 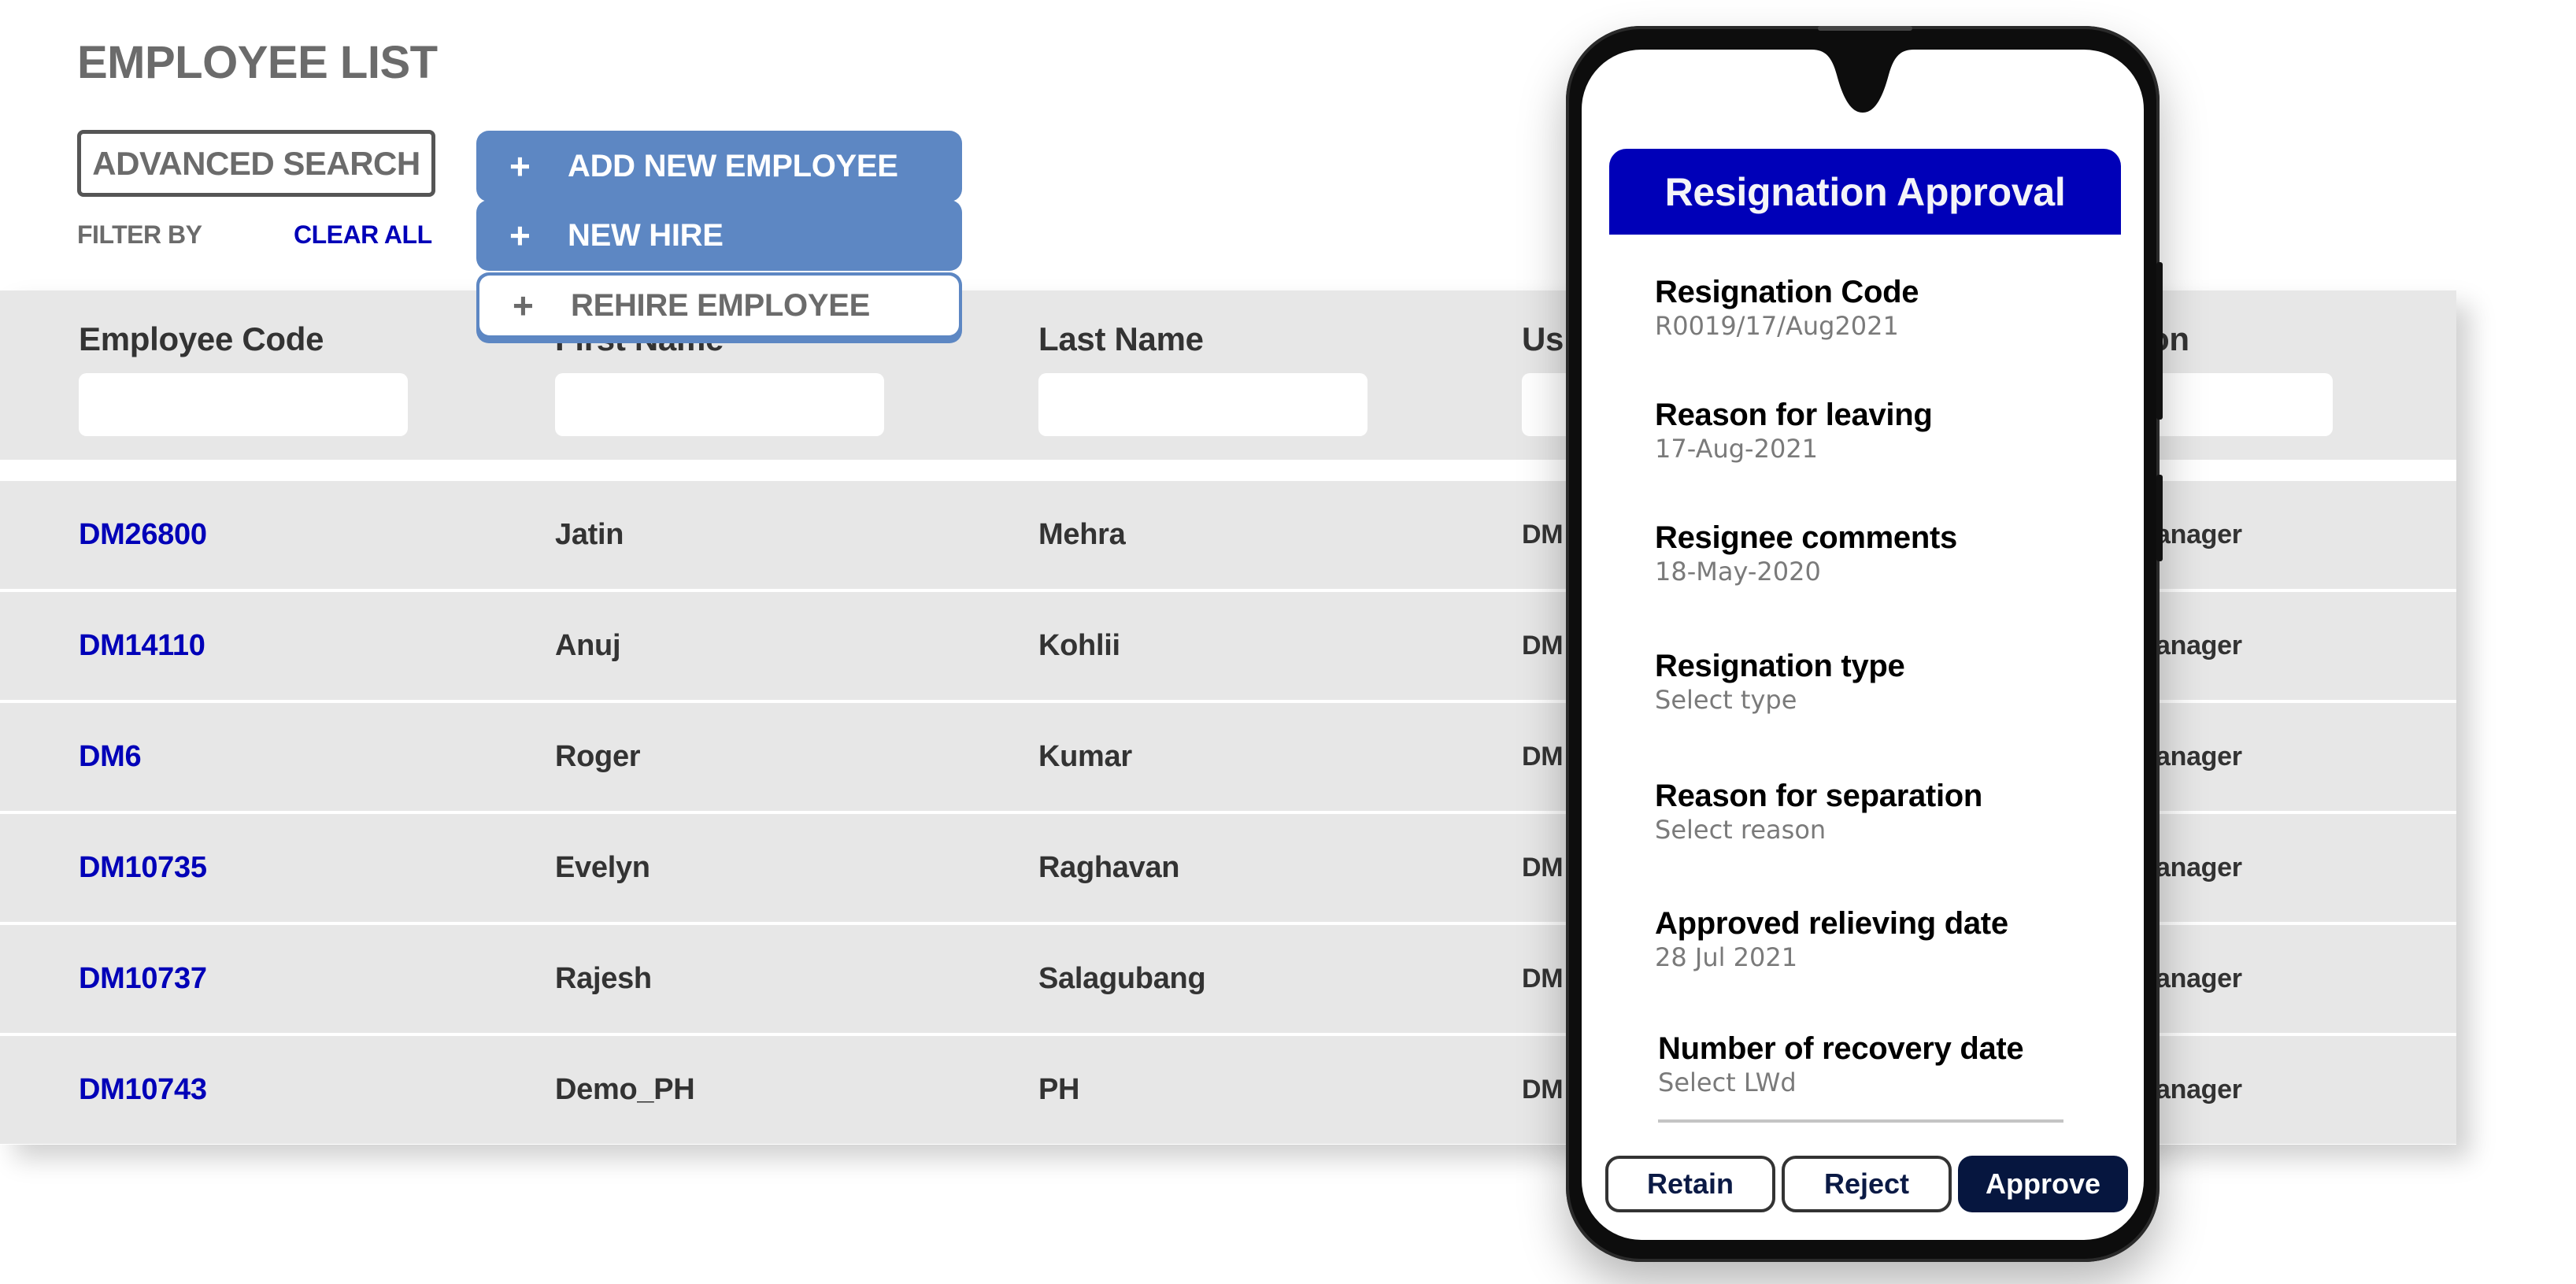 I want to click on advanced-search-button: ADVANCED SEARCH, so click(x=256, y=163).